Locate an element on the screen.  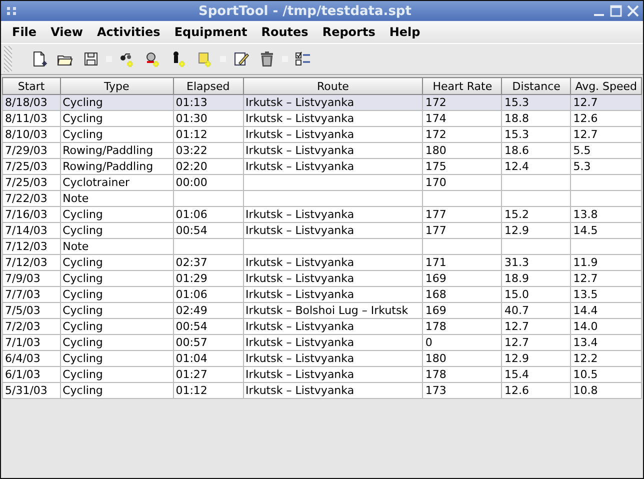
table-cell: 12.7 is located at coordinates (516, 326).